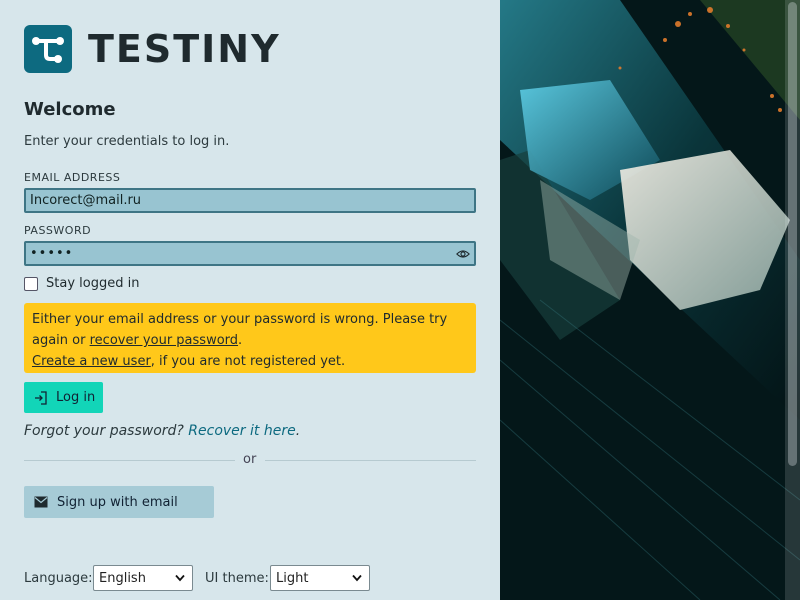  Describe the element at coordinates (70, 109) in the screenshot. I see `page-title: Welcome` at that location.